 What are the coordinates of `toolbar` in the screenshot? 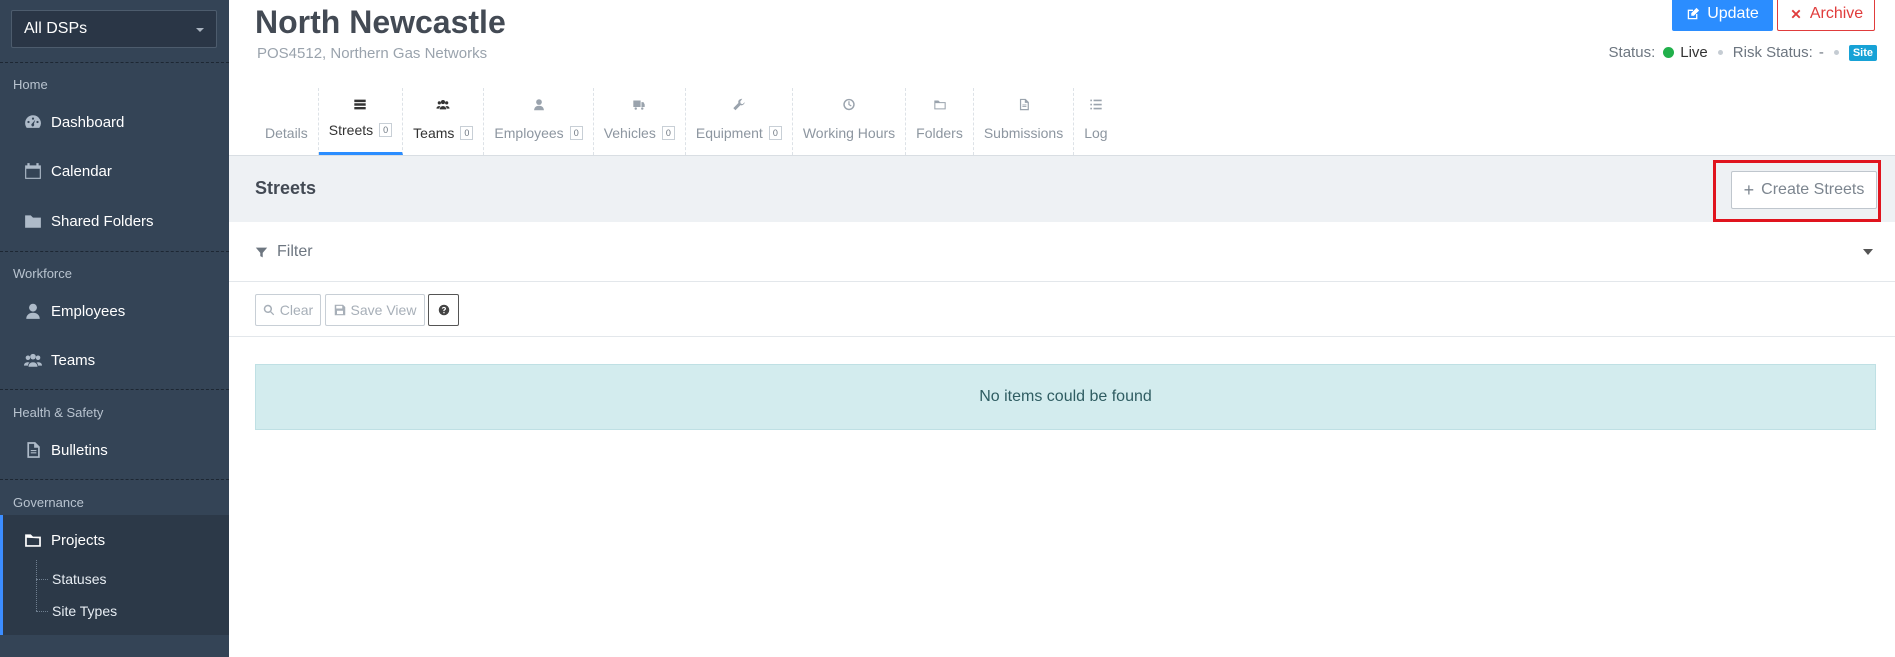 It's located at (1062, 309).